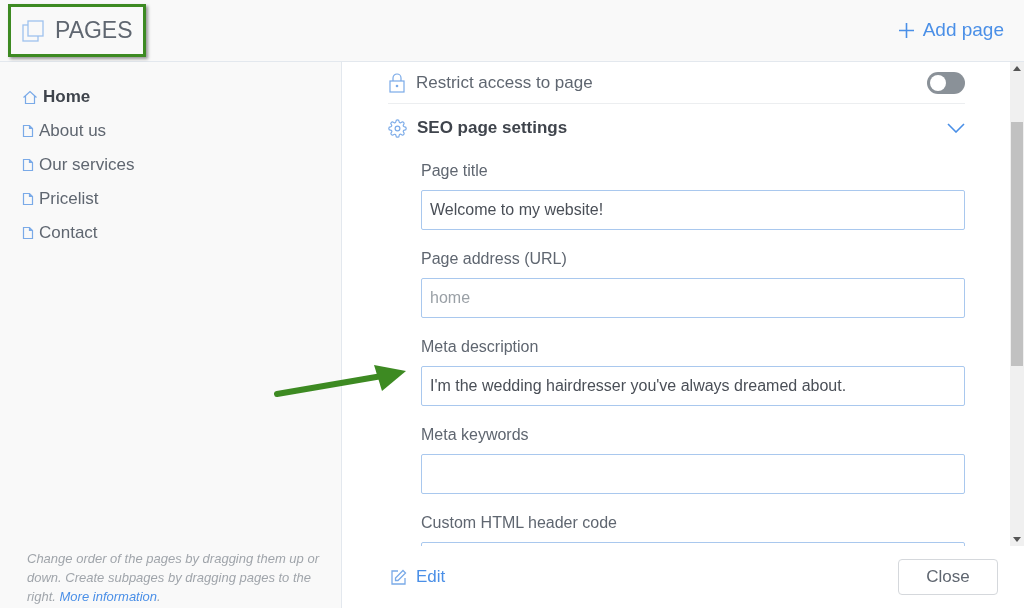 Image resolution: width=1024 pixels, height=608 pixels. I want to click on page-list-item: Home, so click(171, 97).